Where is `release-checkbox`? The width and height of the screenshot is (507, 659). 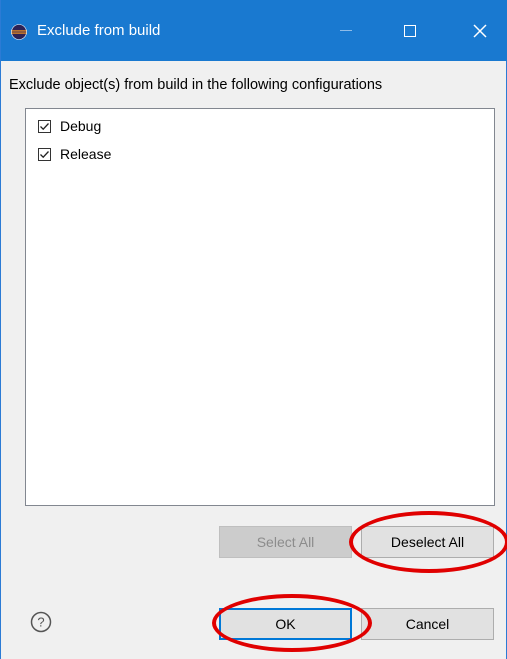
release-checkbox is located at coordinates (44, 154).